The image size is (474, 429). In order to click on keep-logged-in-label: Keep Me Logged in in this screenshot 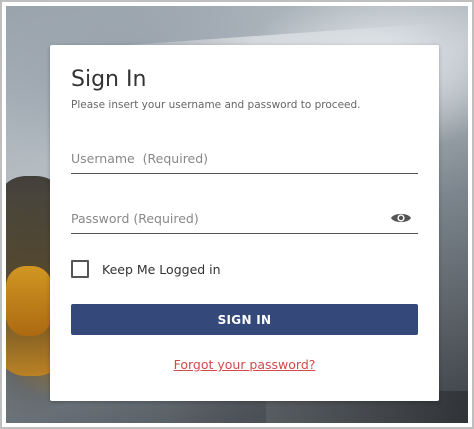, I will do `click(161, 269)`.